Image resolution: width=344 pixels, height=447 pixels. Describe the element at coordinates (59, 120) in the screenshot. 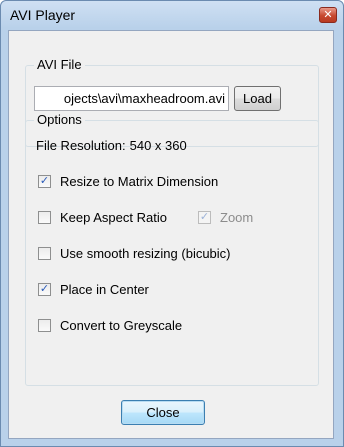

I see `options-group-label: Options` at that location.